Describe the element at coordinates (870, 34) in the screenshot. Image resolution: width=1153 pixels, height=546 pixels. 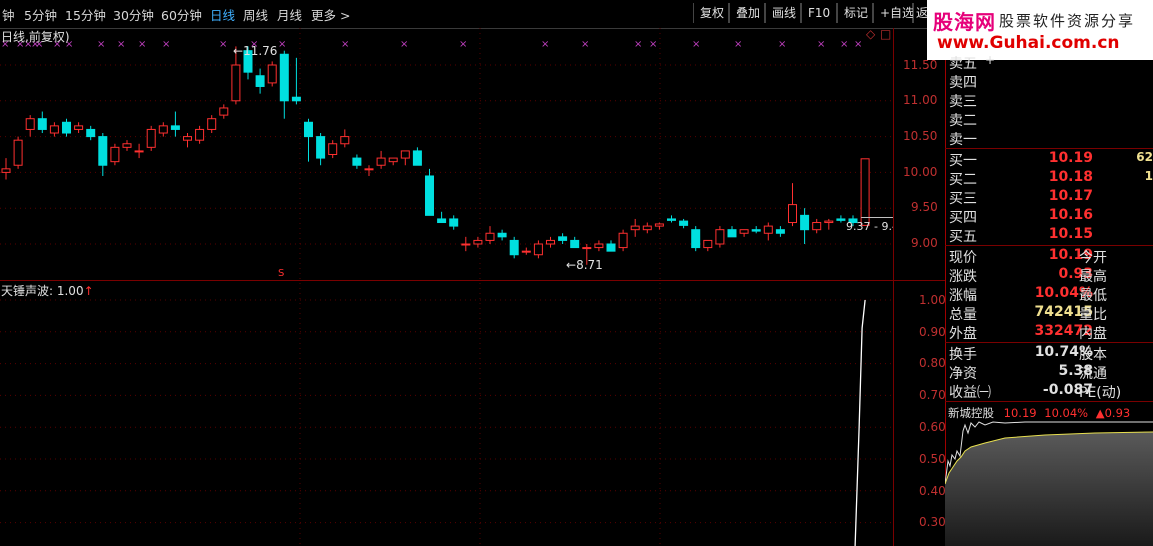
I see `diamond-icon: ◇` at that location.